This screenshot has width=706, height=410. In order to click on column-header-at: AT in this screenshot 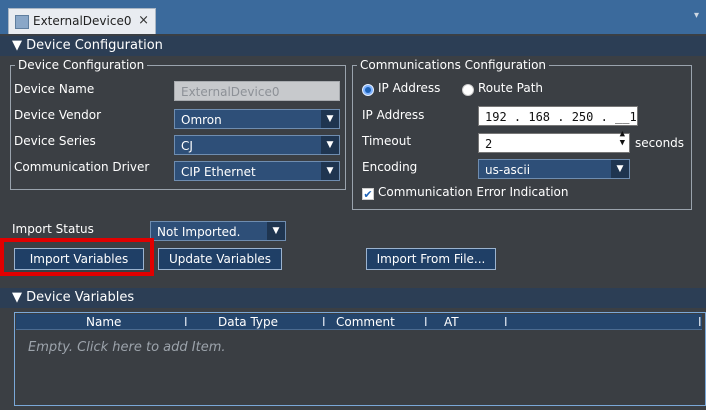, I will do `click(451, 322)`.